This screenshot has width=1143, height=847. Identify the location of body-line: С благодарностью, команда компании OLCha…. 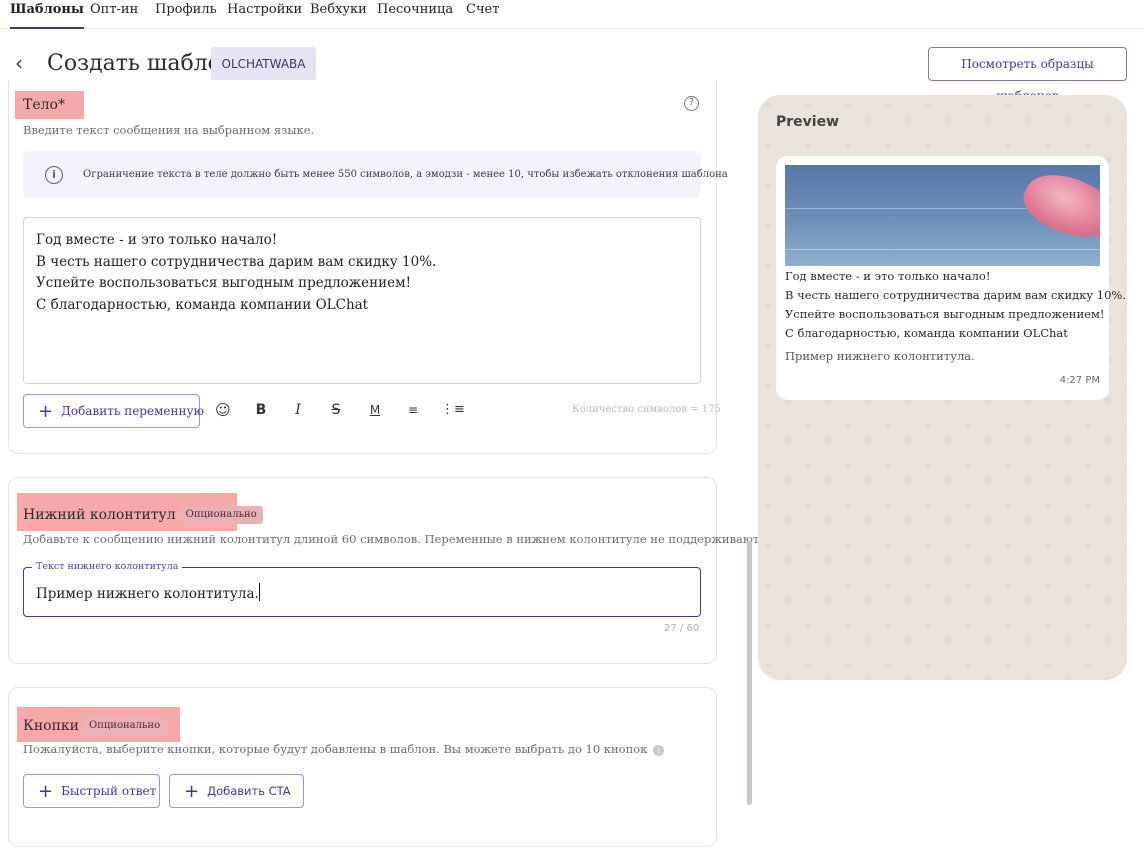
(202, 304).